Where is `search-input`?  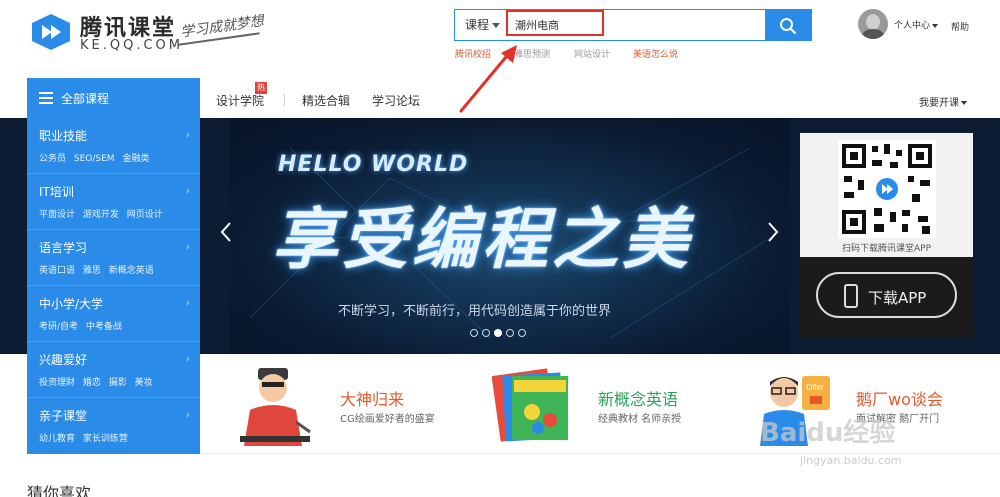 search-input is located at coordinates (636, 25).